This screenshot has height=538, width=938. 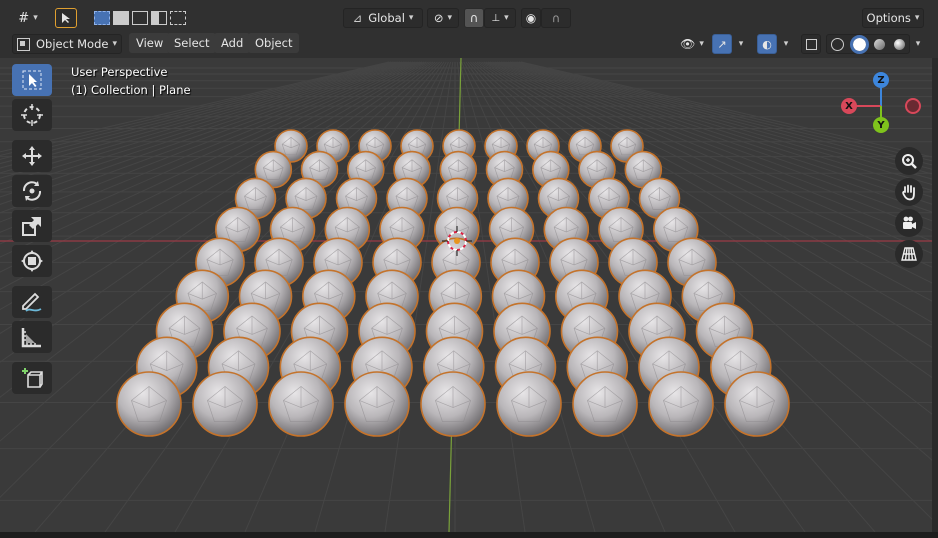 I want to click on menu-view: View, so click(x=150, y=43).